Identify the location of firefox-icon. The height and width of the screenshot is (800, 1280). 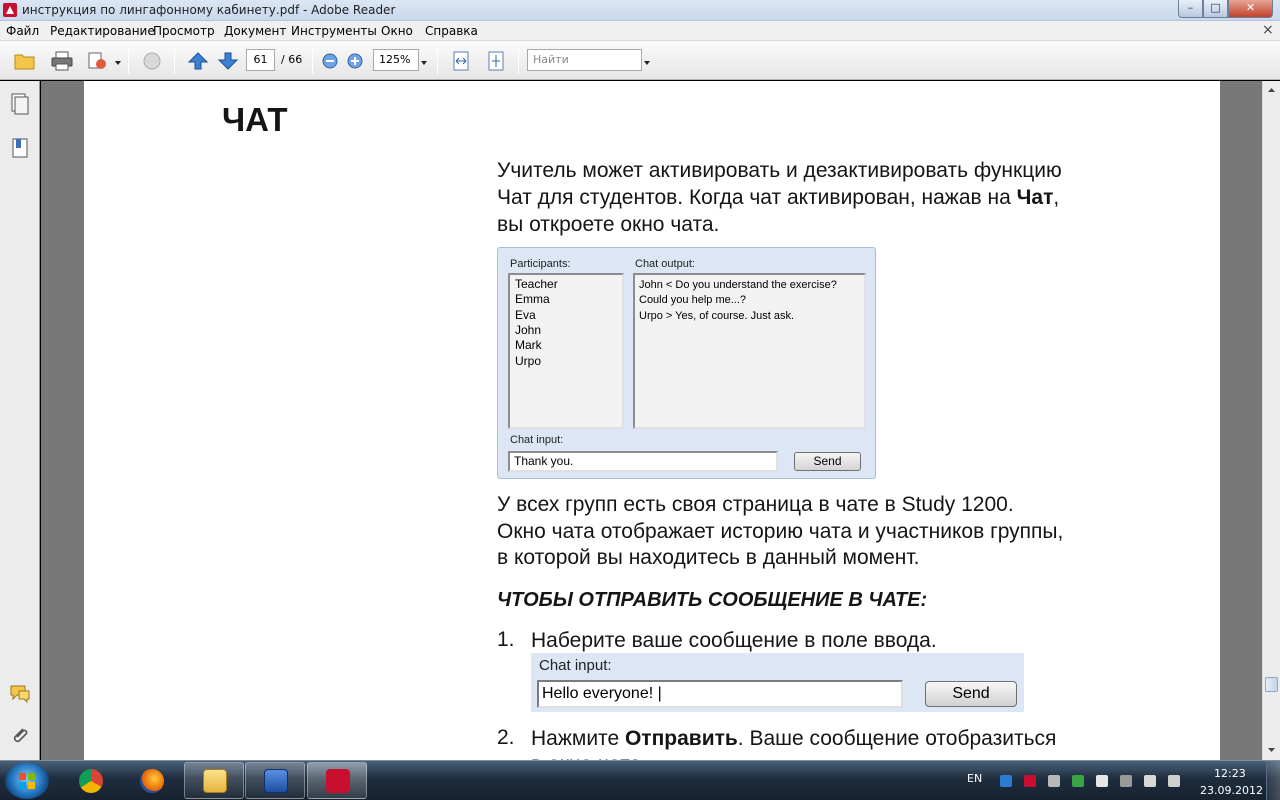
(152, 781).